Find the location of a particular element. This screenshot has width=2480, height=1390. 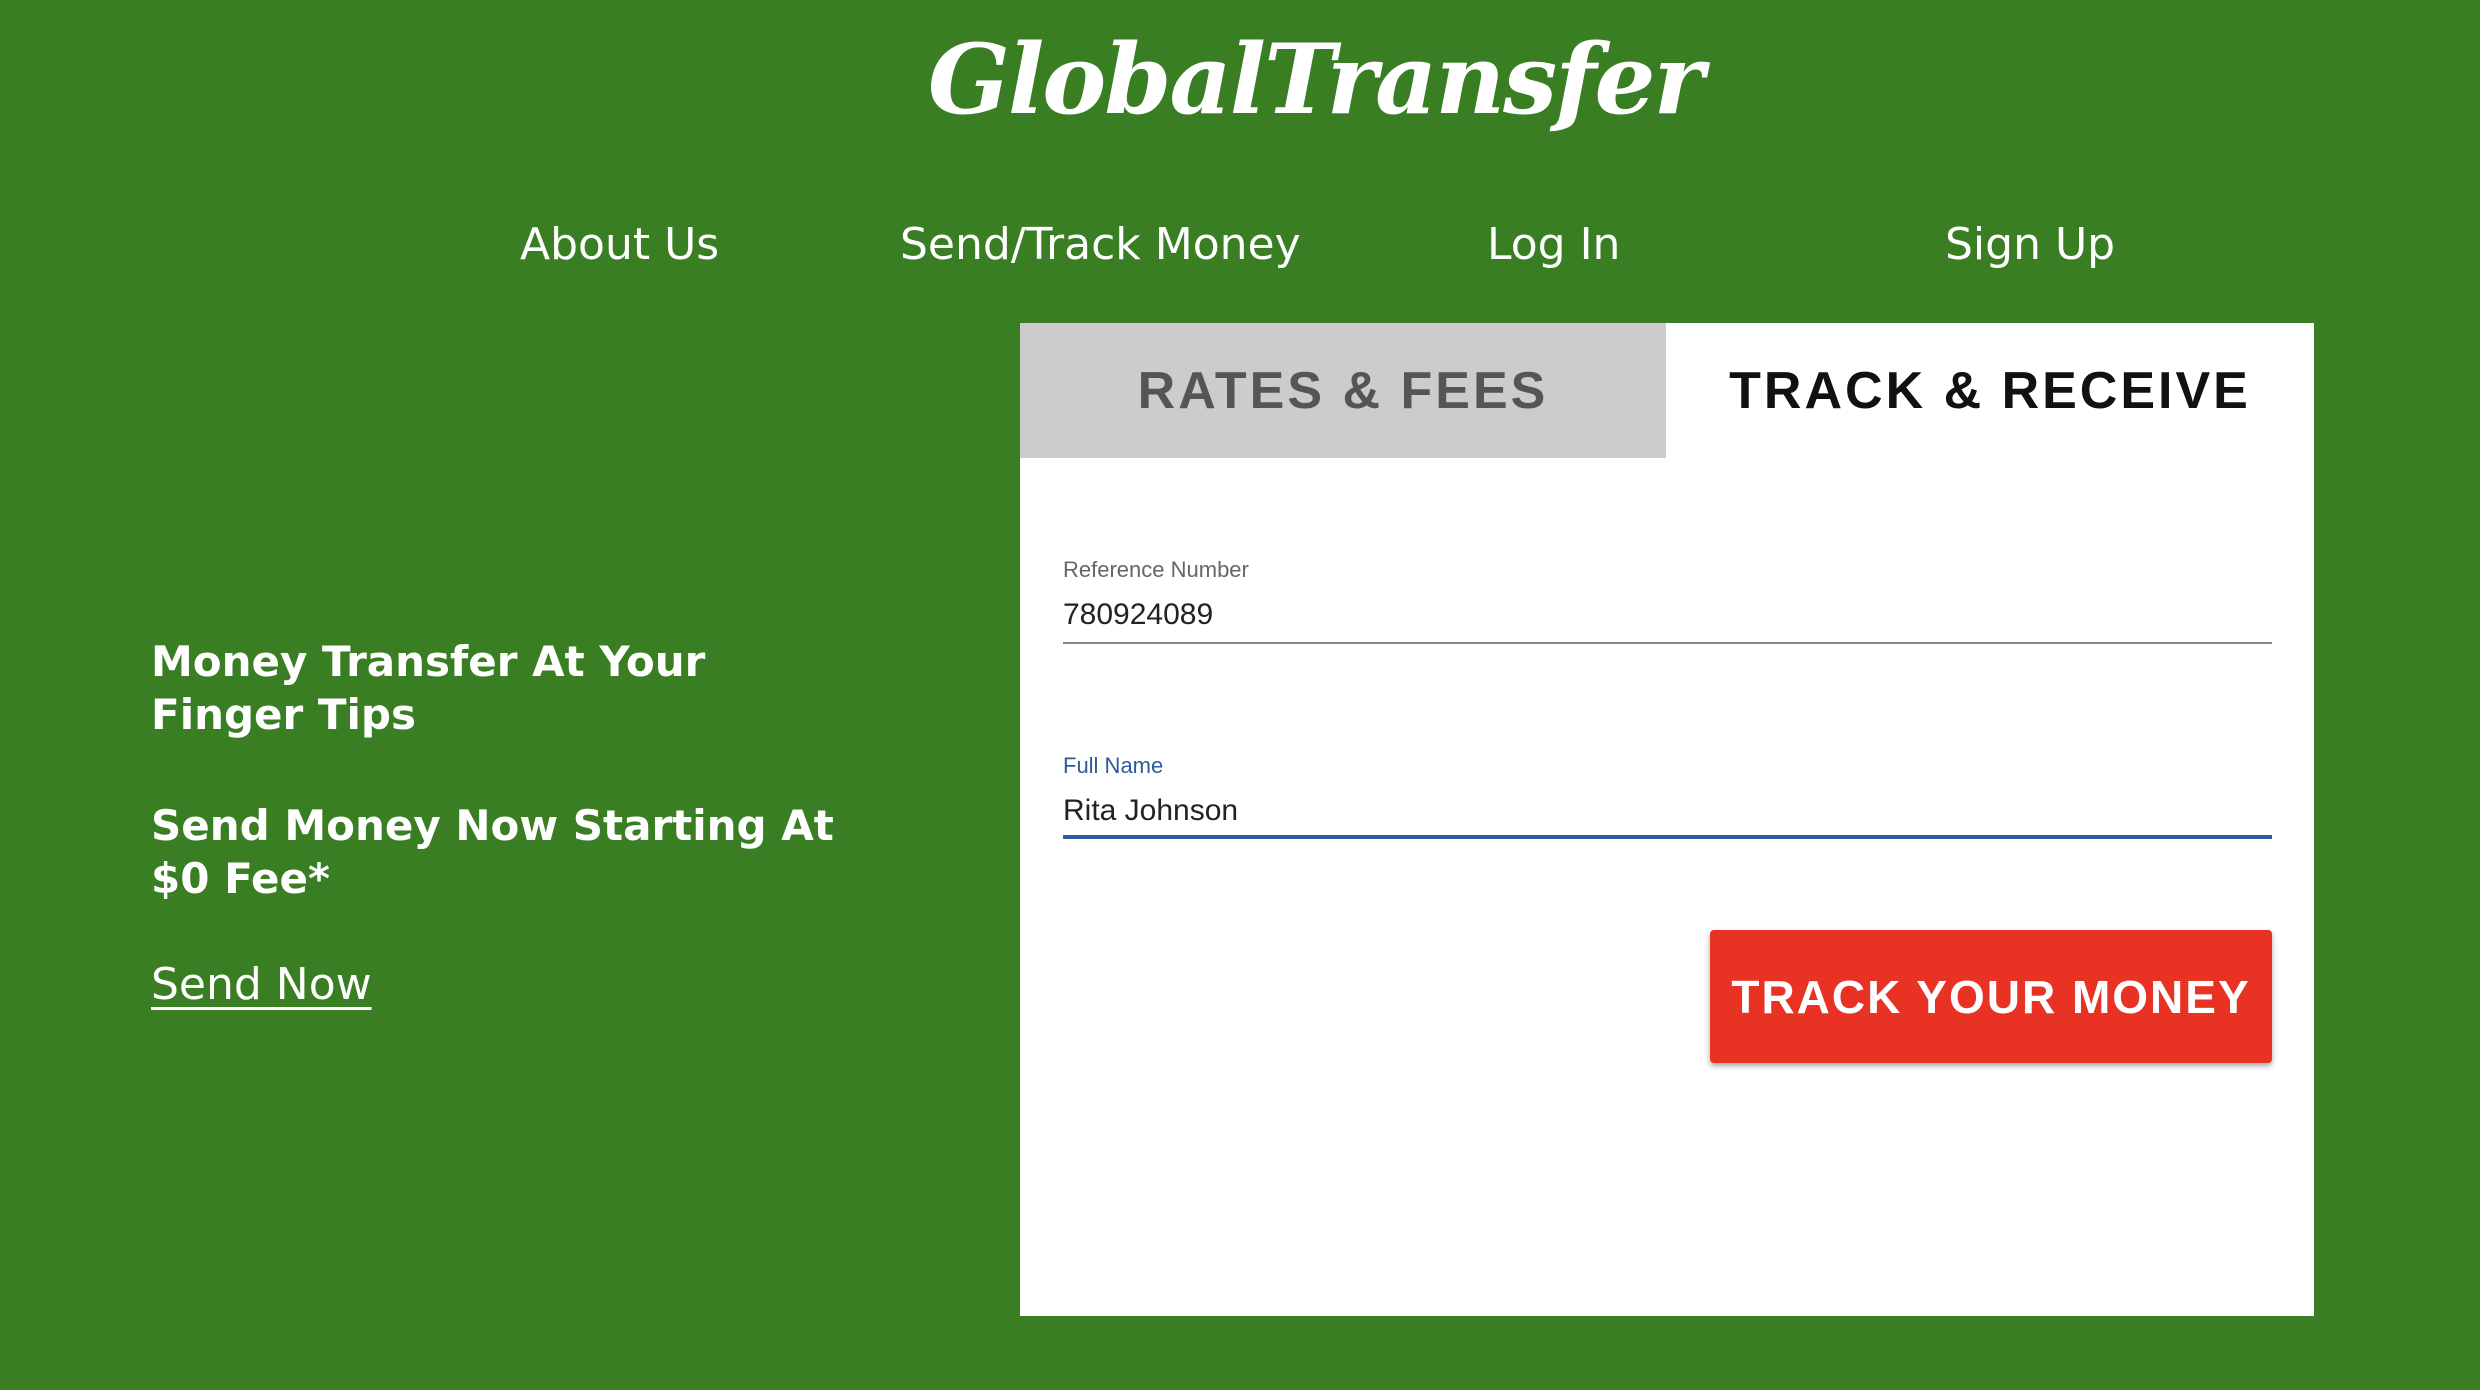

nav-about-us: About Us is located at coordinates (619, 245).